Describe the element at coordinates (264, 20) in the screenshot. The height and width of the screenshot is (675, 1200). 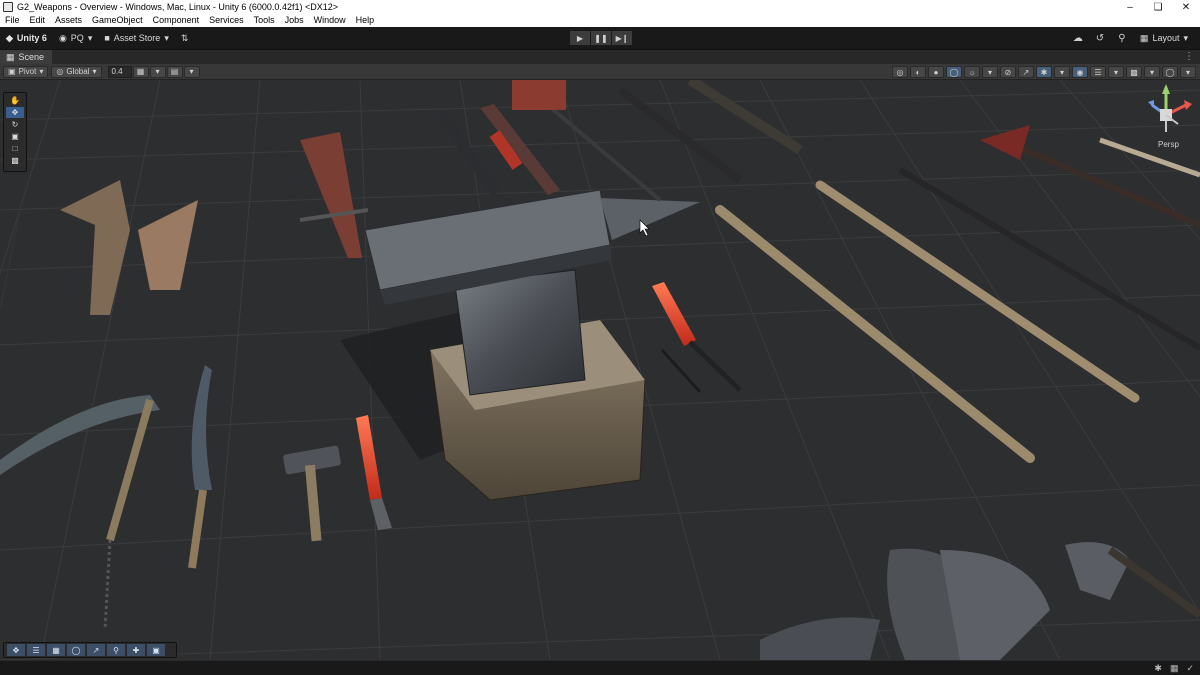
I see `menu-tools: Tools` at that location.